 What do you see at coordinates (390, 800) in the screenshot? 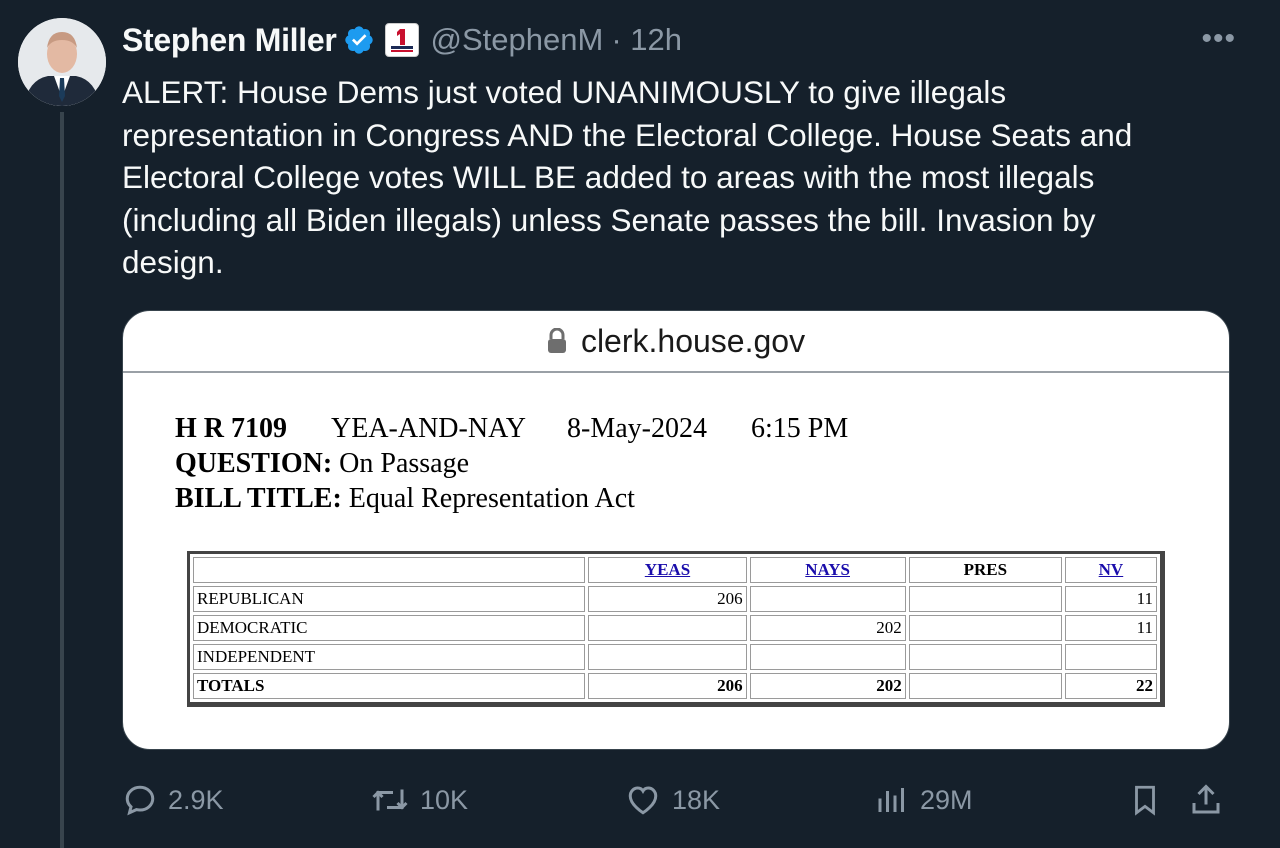
I see `retweet-icon` at bounding box center [390, 800].